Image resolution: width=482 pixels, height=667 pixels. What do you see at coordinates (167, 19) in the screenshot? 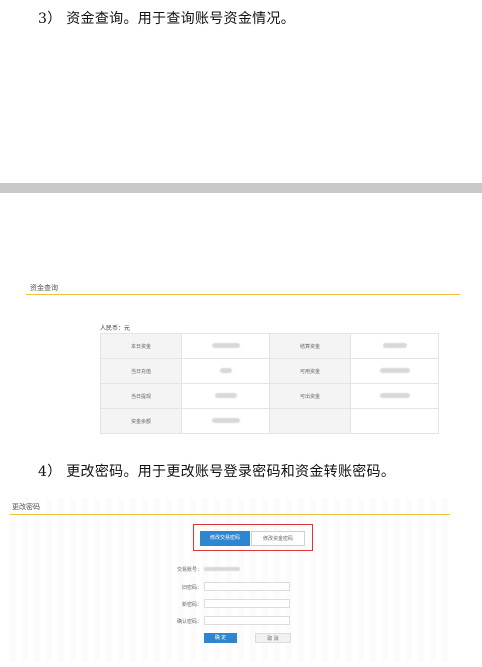
I see `item3-heading: 3） 资金查询。用于查询账号资金情况。` at bounding box center [167, 19].